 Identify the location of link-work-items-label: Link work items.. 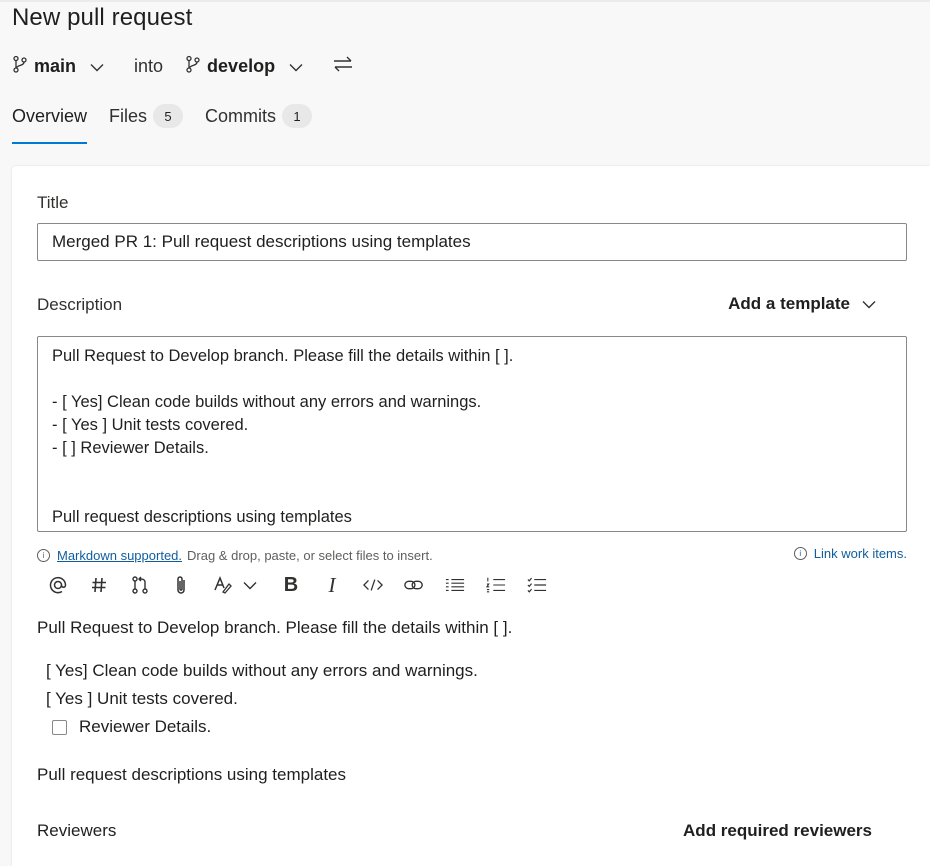
(860, 553).